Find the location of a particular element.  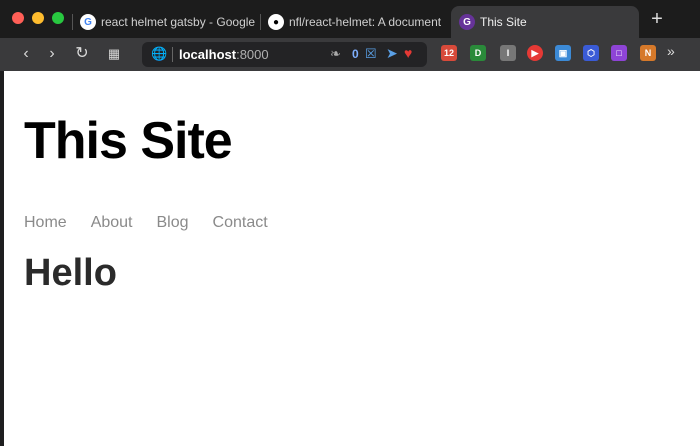

address-divider is located at coordinates (172, 54).